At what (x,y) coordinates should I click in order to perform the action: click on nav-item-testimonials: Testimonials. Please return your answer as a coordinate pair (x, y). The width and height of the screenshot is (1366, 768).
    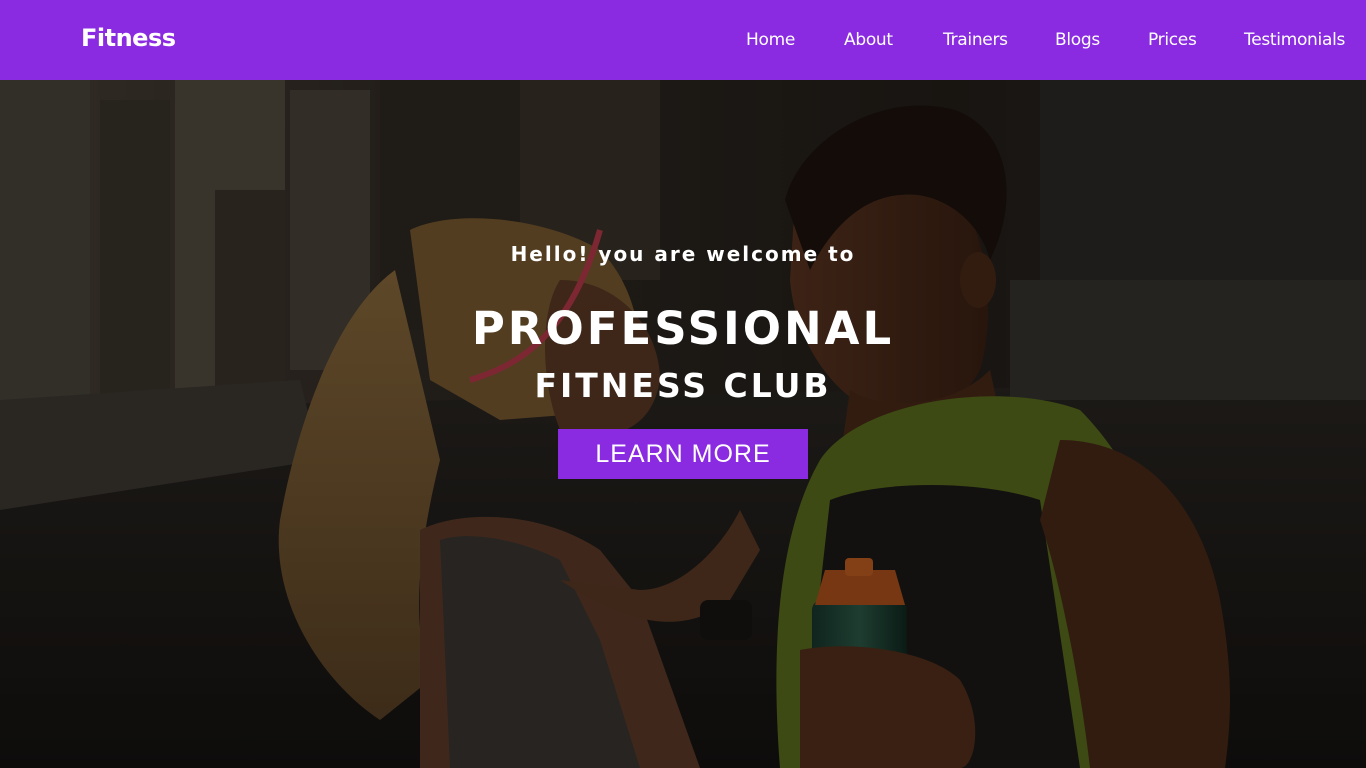
    Looking at the image, I should click on (1294, 40).